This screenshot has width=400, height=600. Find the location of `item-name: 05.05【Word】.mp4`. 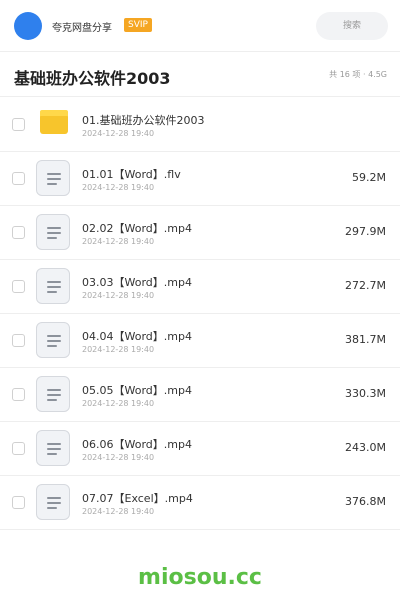

item-name: 05.05【Word】.mp4 is located at coordinates (137, 390).